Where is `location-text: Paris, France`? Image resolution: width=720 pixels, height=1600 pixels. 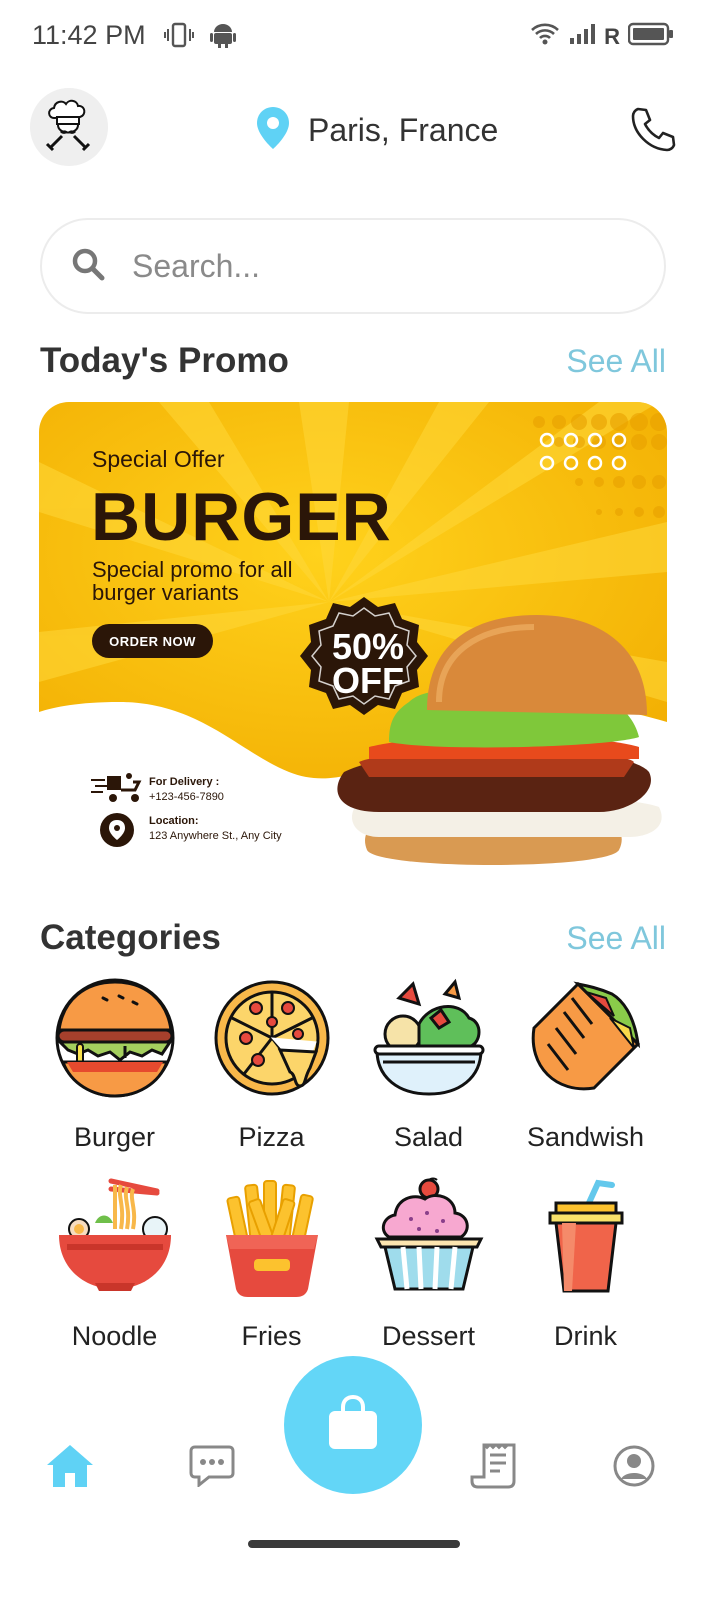 location-text: Paris, France is located at coordinates (403, 130).